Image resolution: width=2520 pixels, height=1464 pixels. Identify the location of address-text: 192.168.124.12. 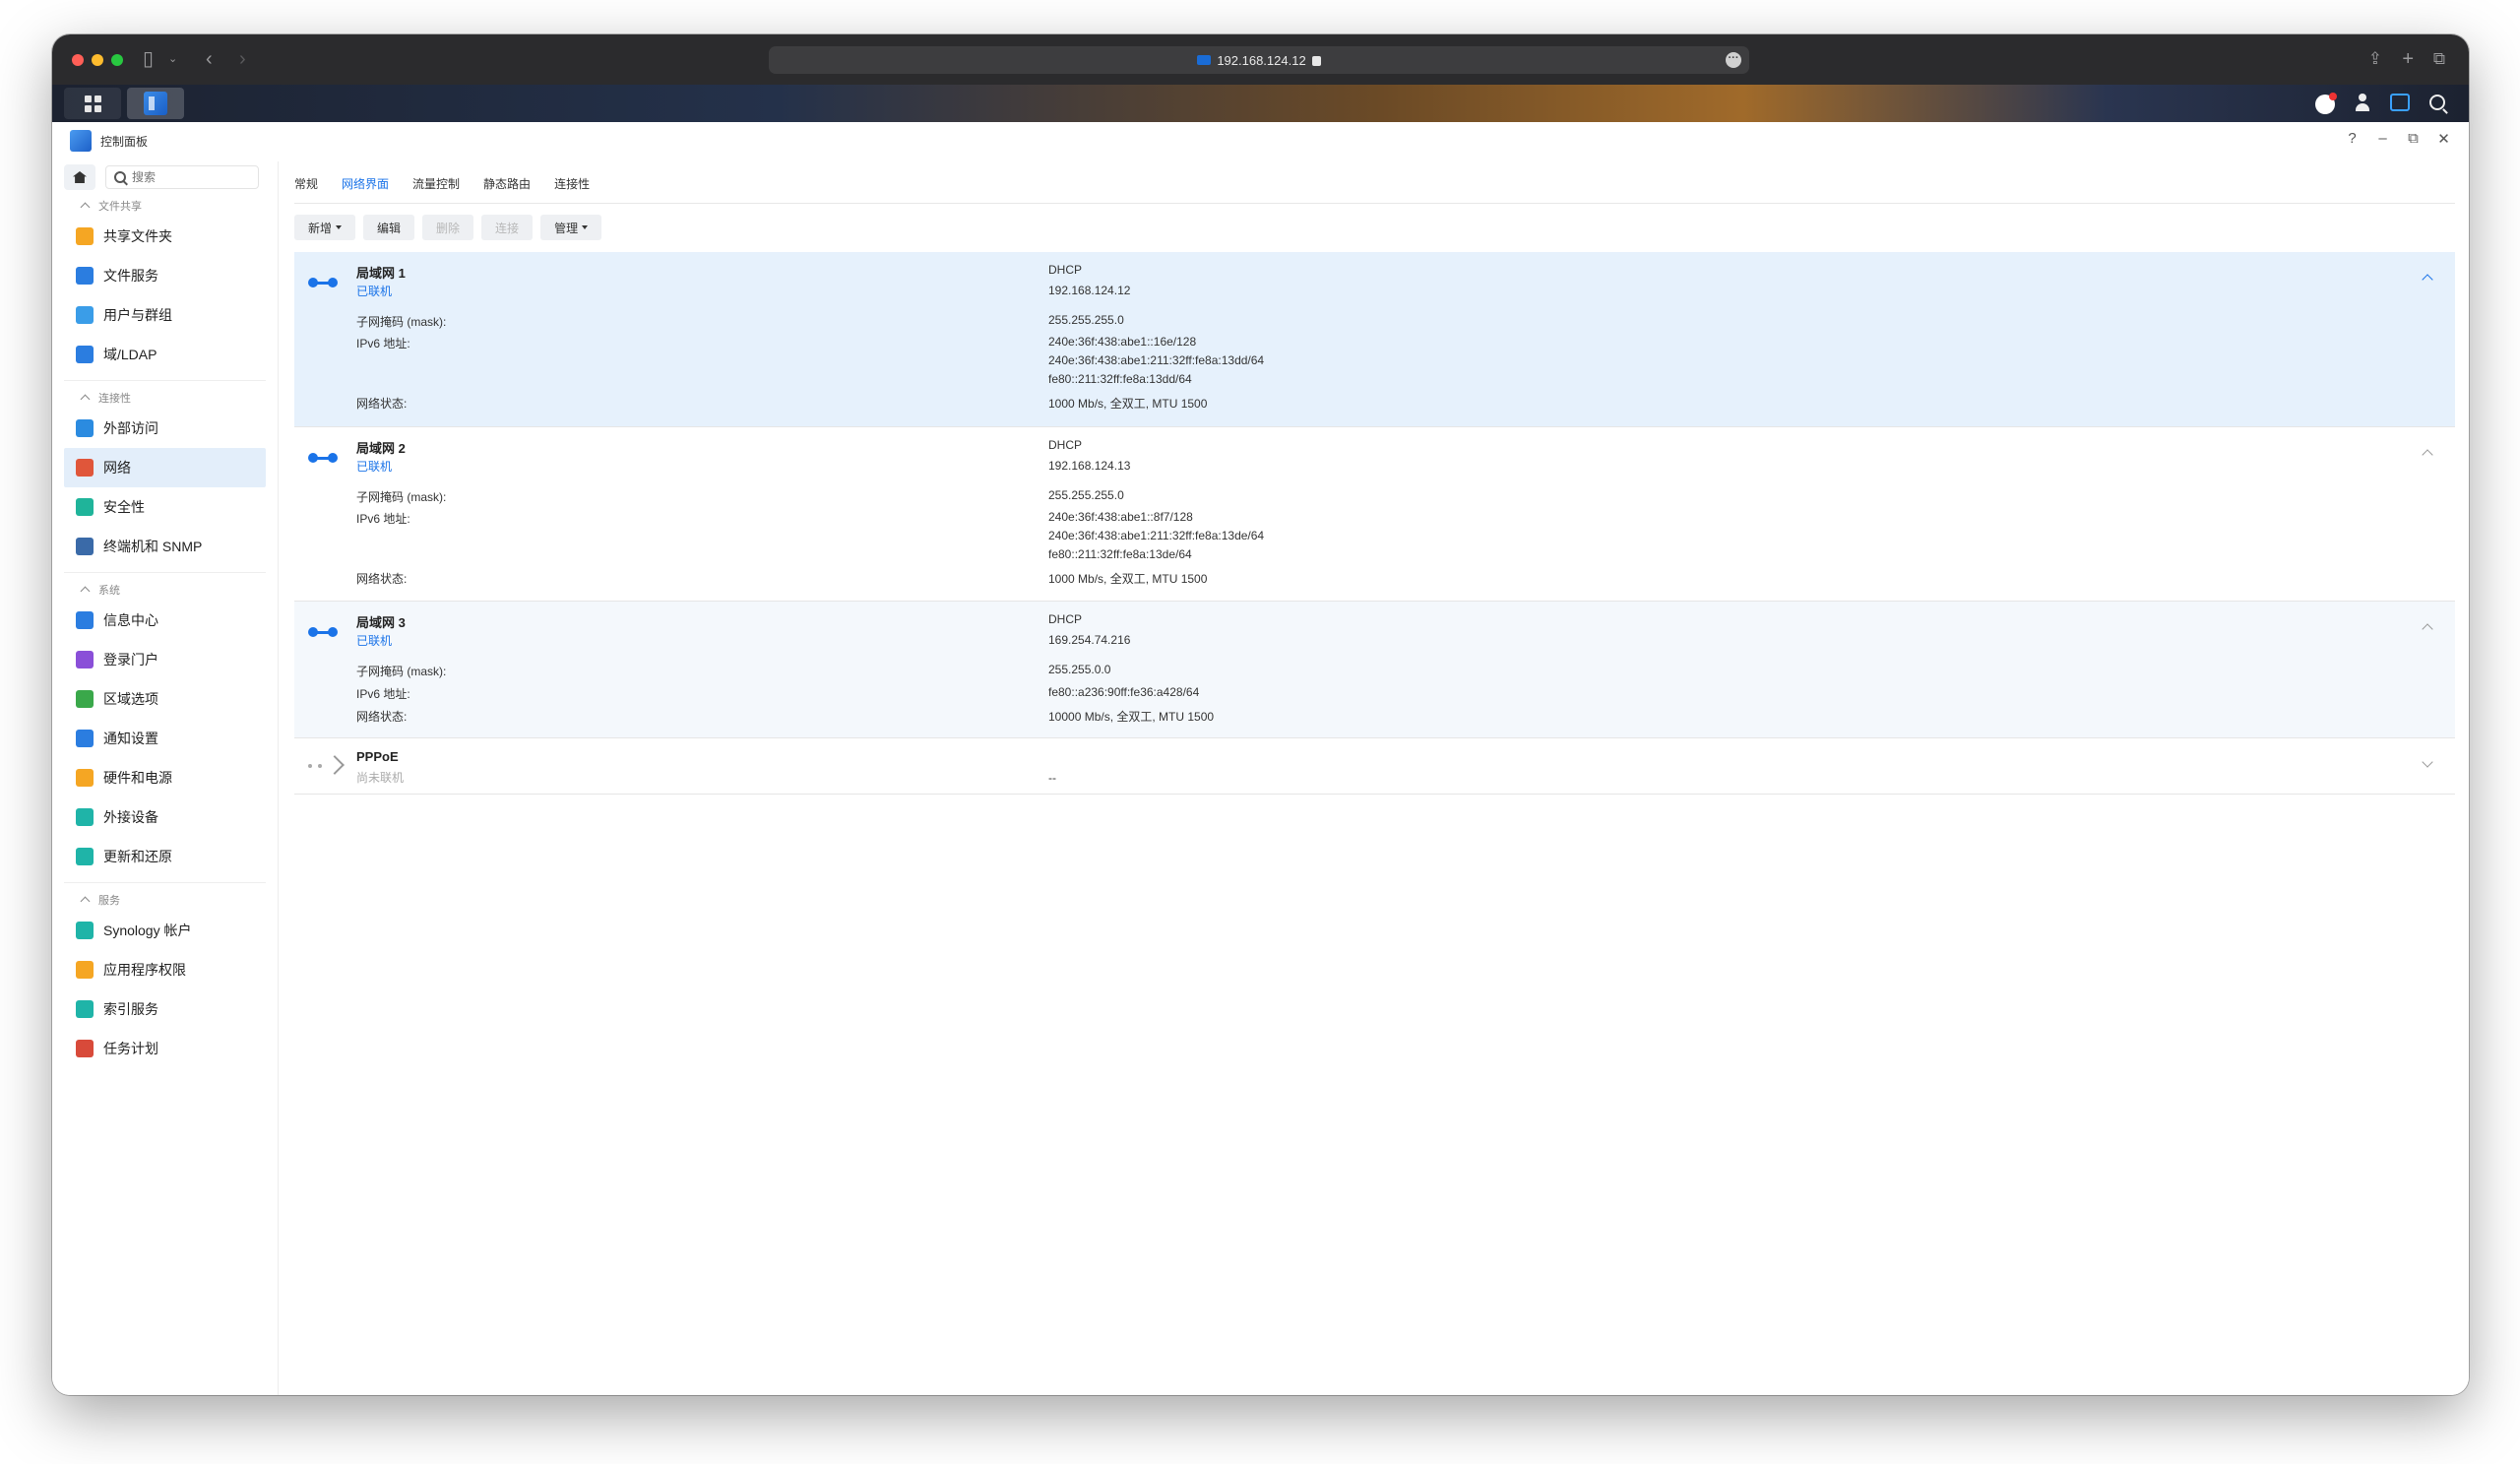
(1261, 60).